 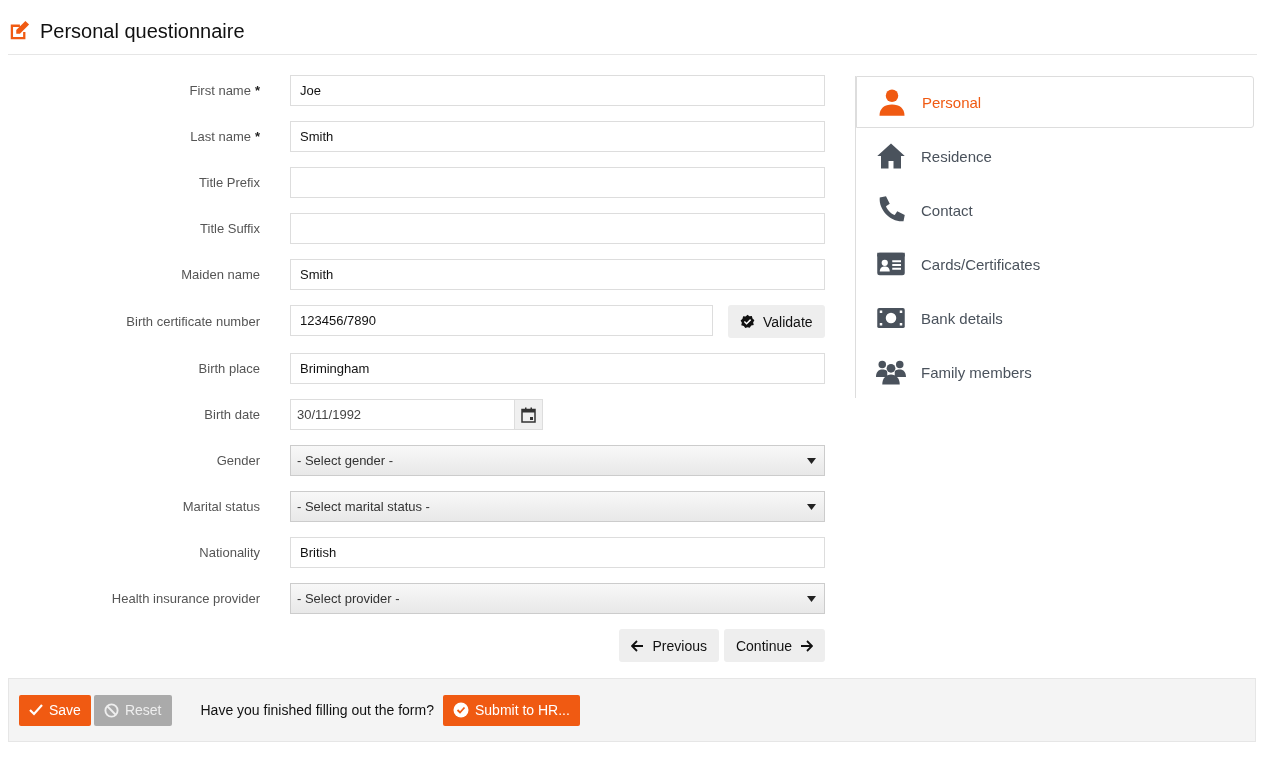 I want to click on edit-icon, so click(x=19, y=31).